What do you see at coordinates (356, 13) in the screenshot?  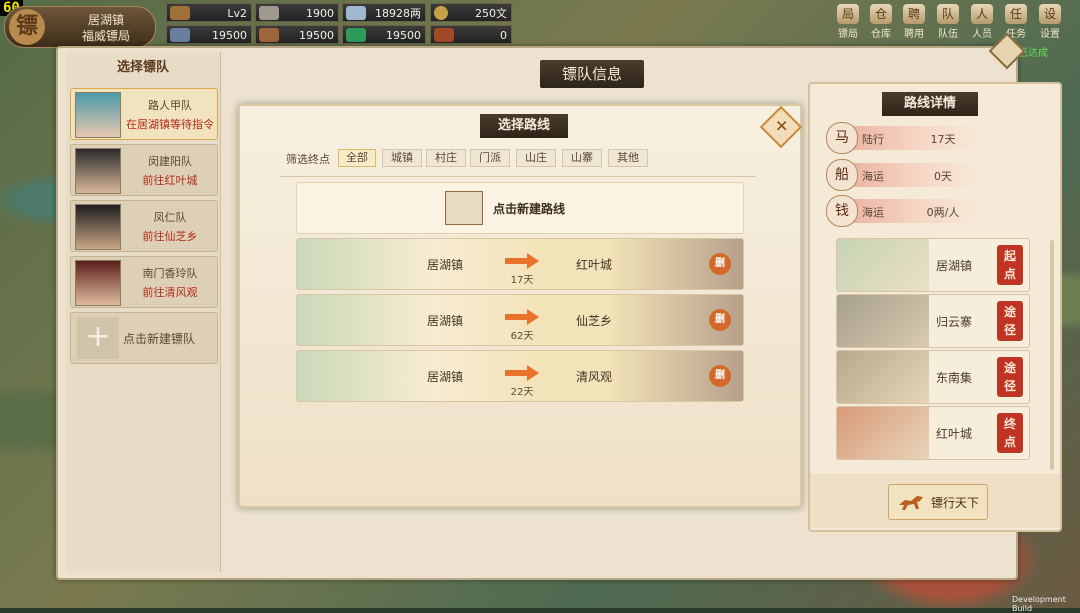 I see `silver-icon` at bounding box center [356, 13].